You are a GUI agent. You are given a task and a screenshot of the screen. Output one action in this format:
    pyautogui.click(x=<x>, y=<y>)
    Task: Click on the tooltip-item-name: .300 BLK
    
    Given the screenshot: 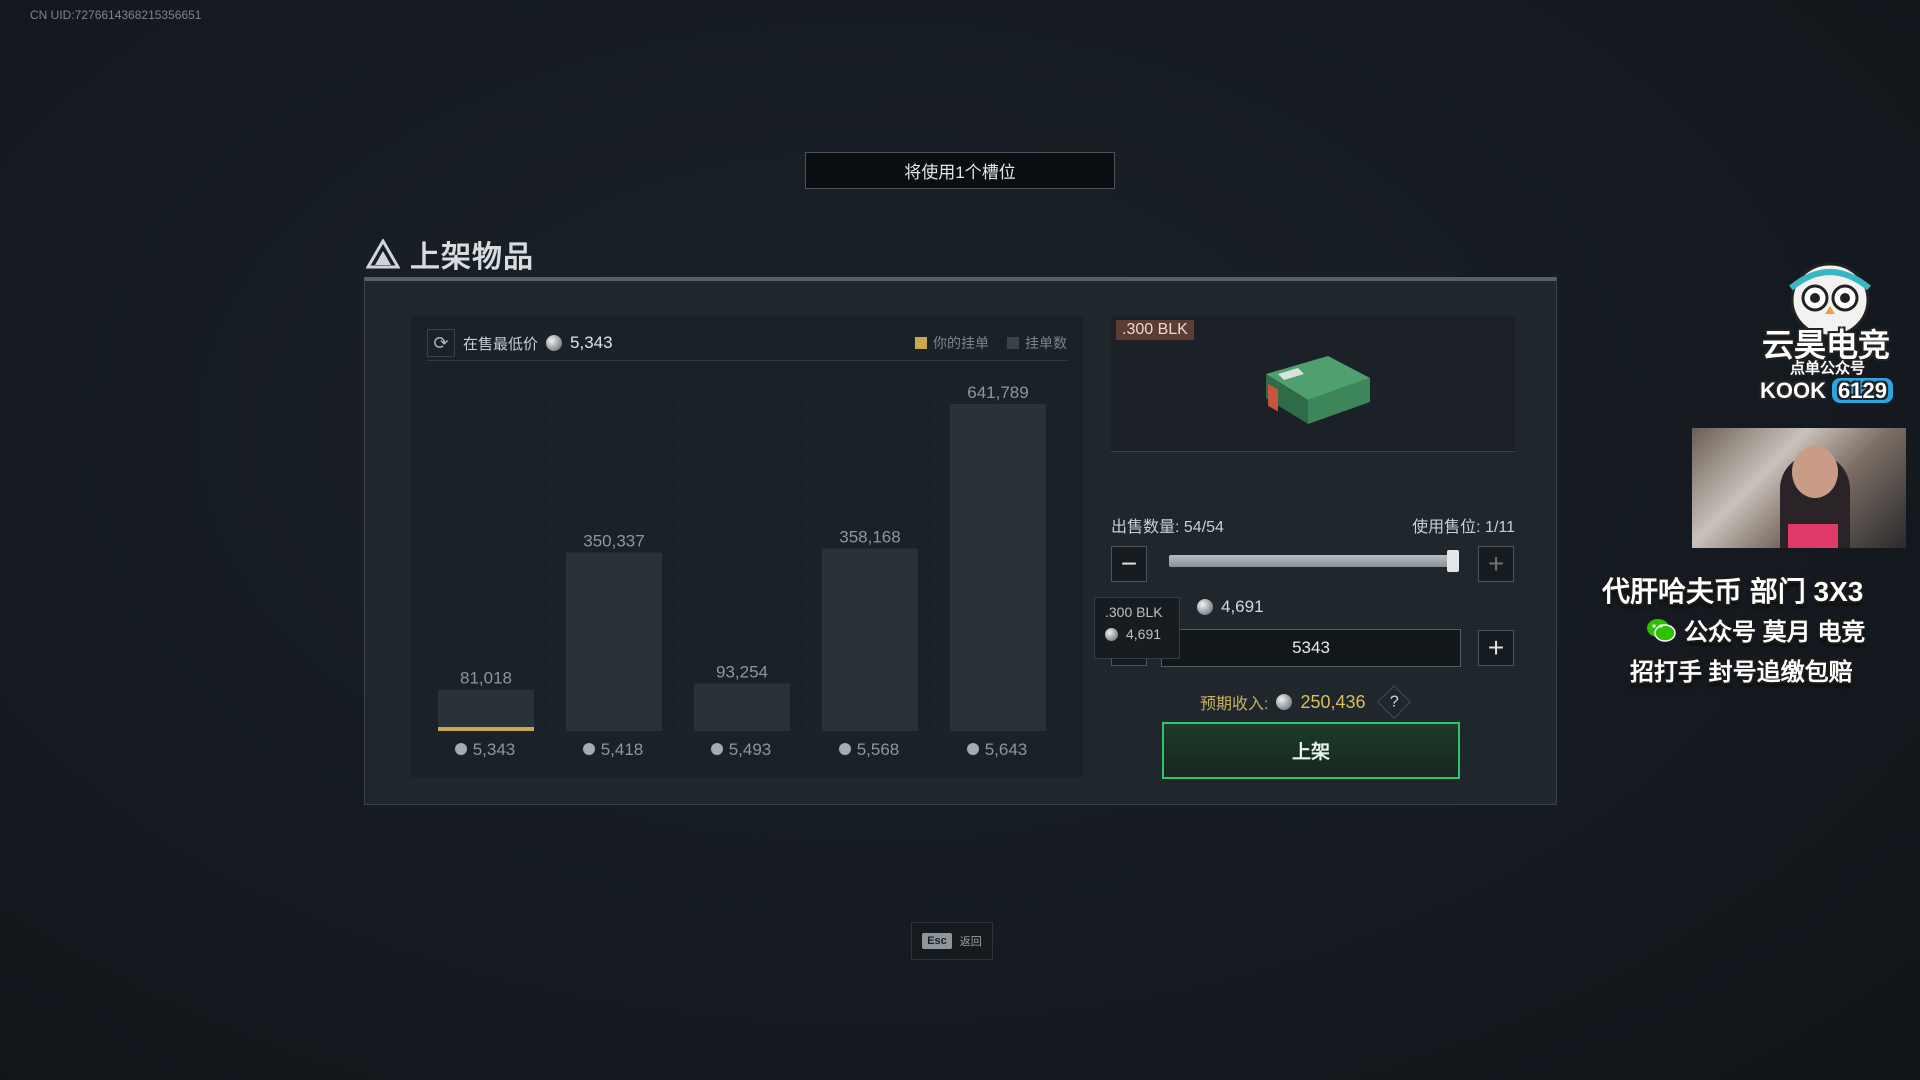 What is the action you would take?
    pyautogui.click(x=1134, y=612)
    